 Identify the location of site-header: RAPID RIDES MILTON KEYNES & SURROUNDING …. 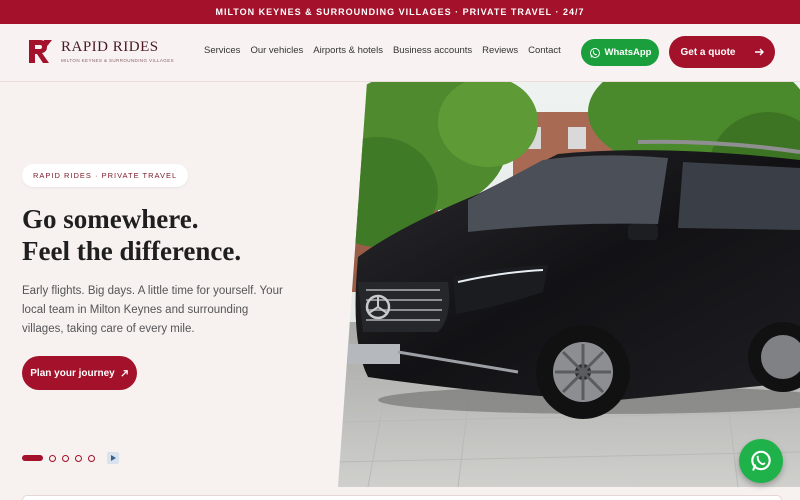
(400, 53).